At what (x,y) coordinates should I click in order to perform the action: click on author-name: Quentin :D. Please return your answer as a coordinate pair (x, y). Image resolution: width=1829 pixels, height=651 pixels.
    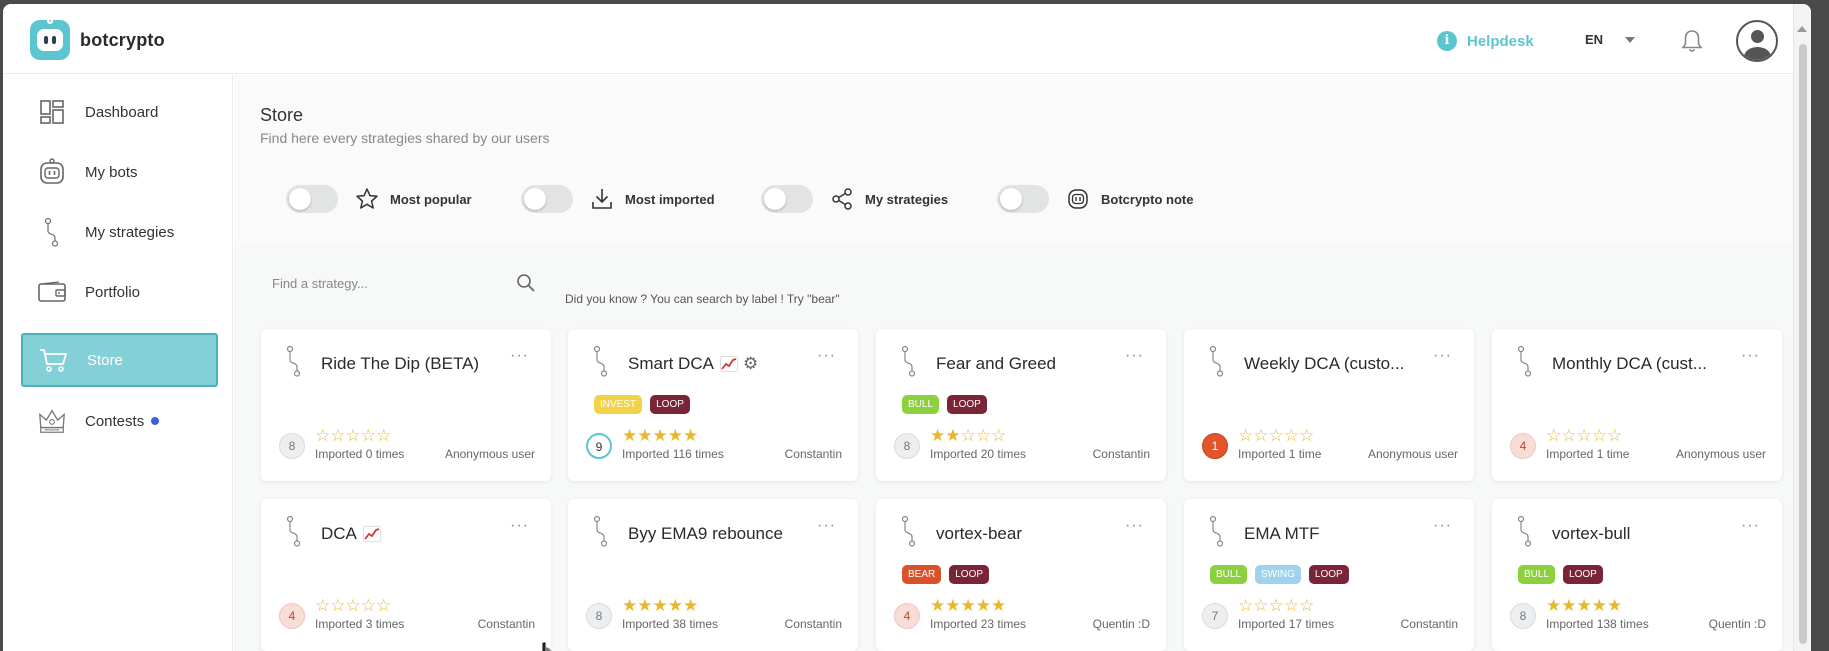
    Looking at the image, I should click on (1121, 624).